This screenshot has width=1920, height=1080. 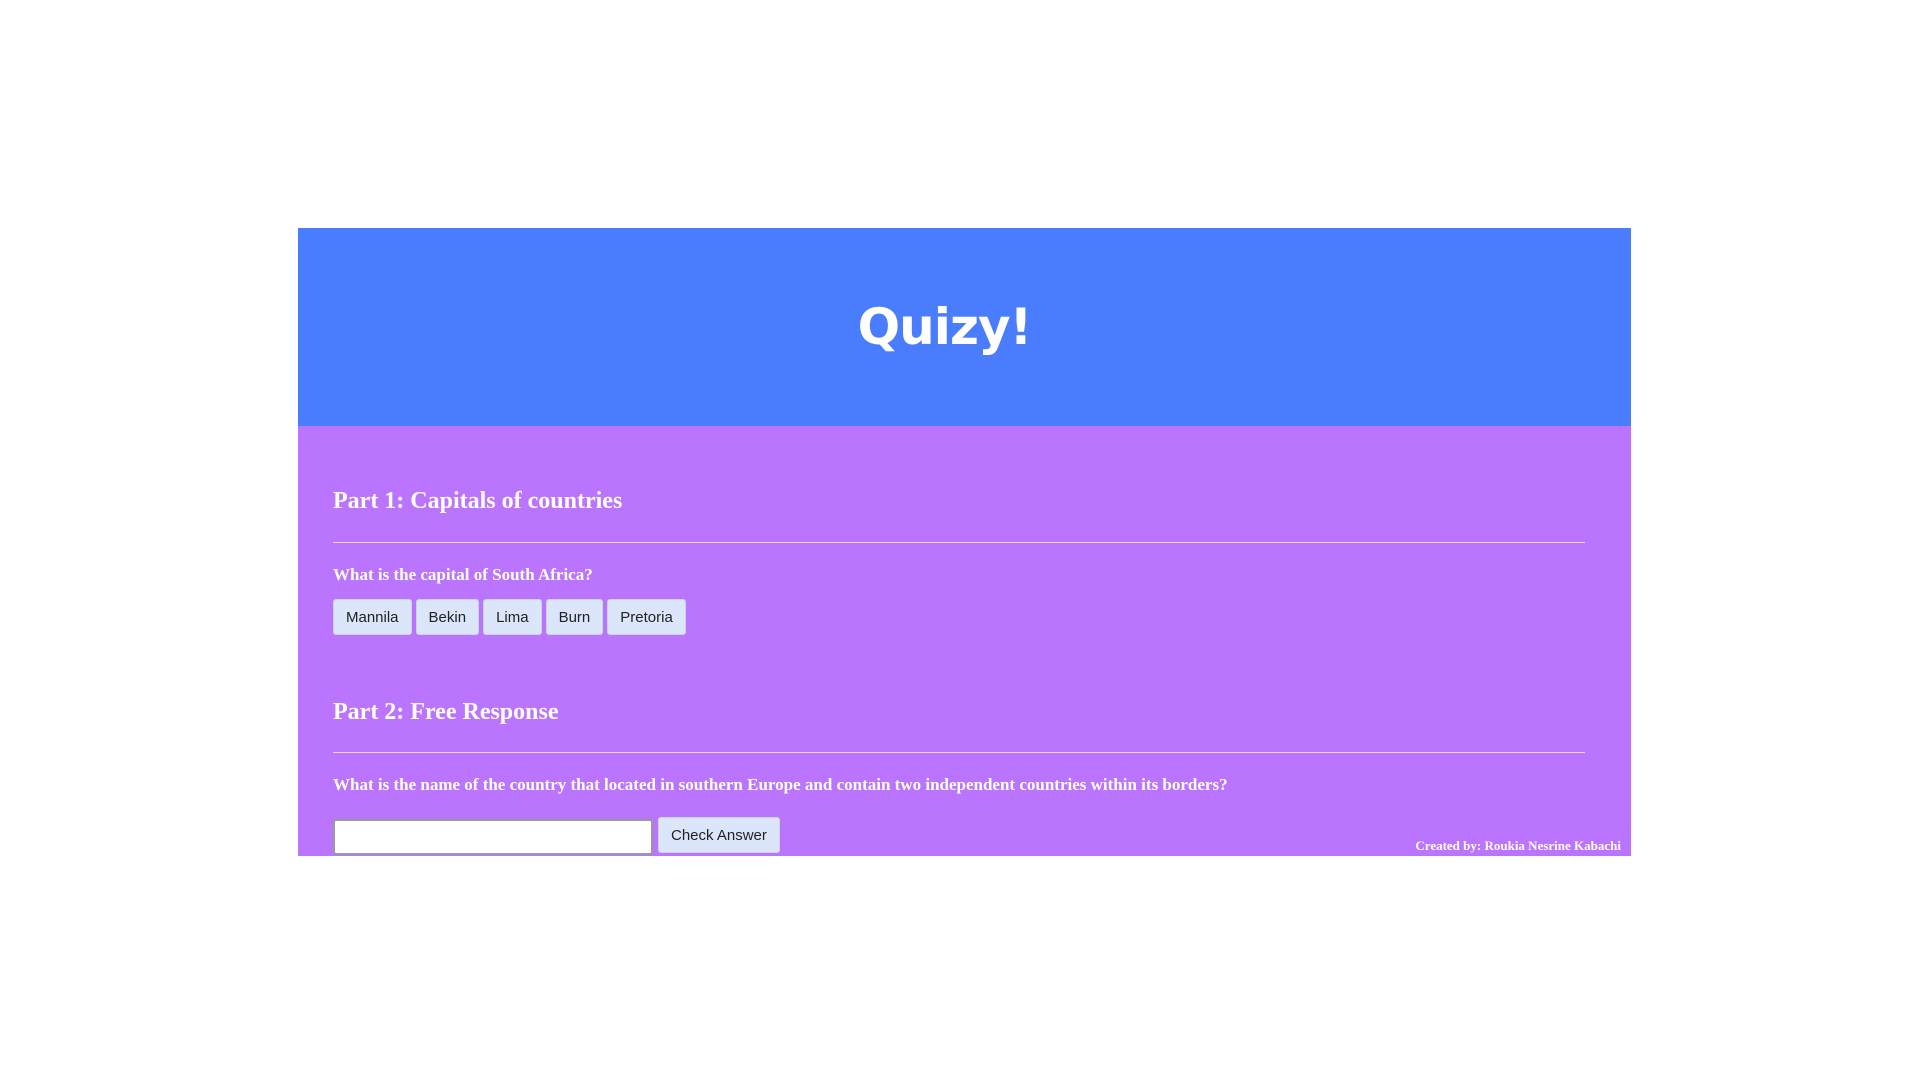 What do you see at coordinates (945, 327) in the screenshot?
I see `app-title: Quizy!` at bounding box center [945, 327].